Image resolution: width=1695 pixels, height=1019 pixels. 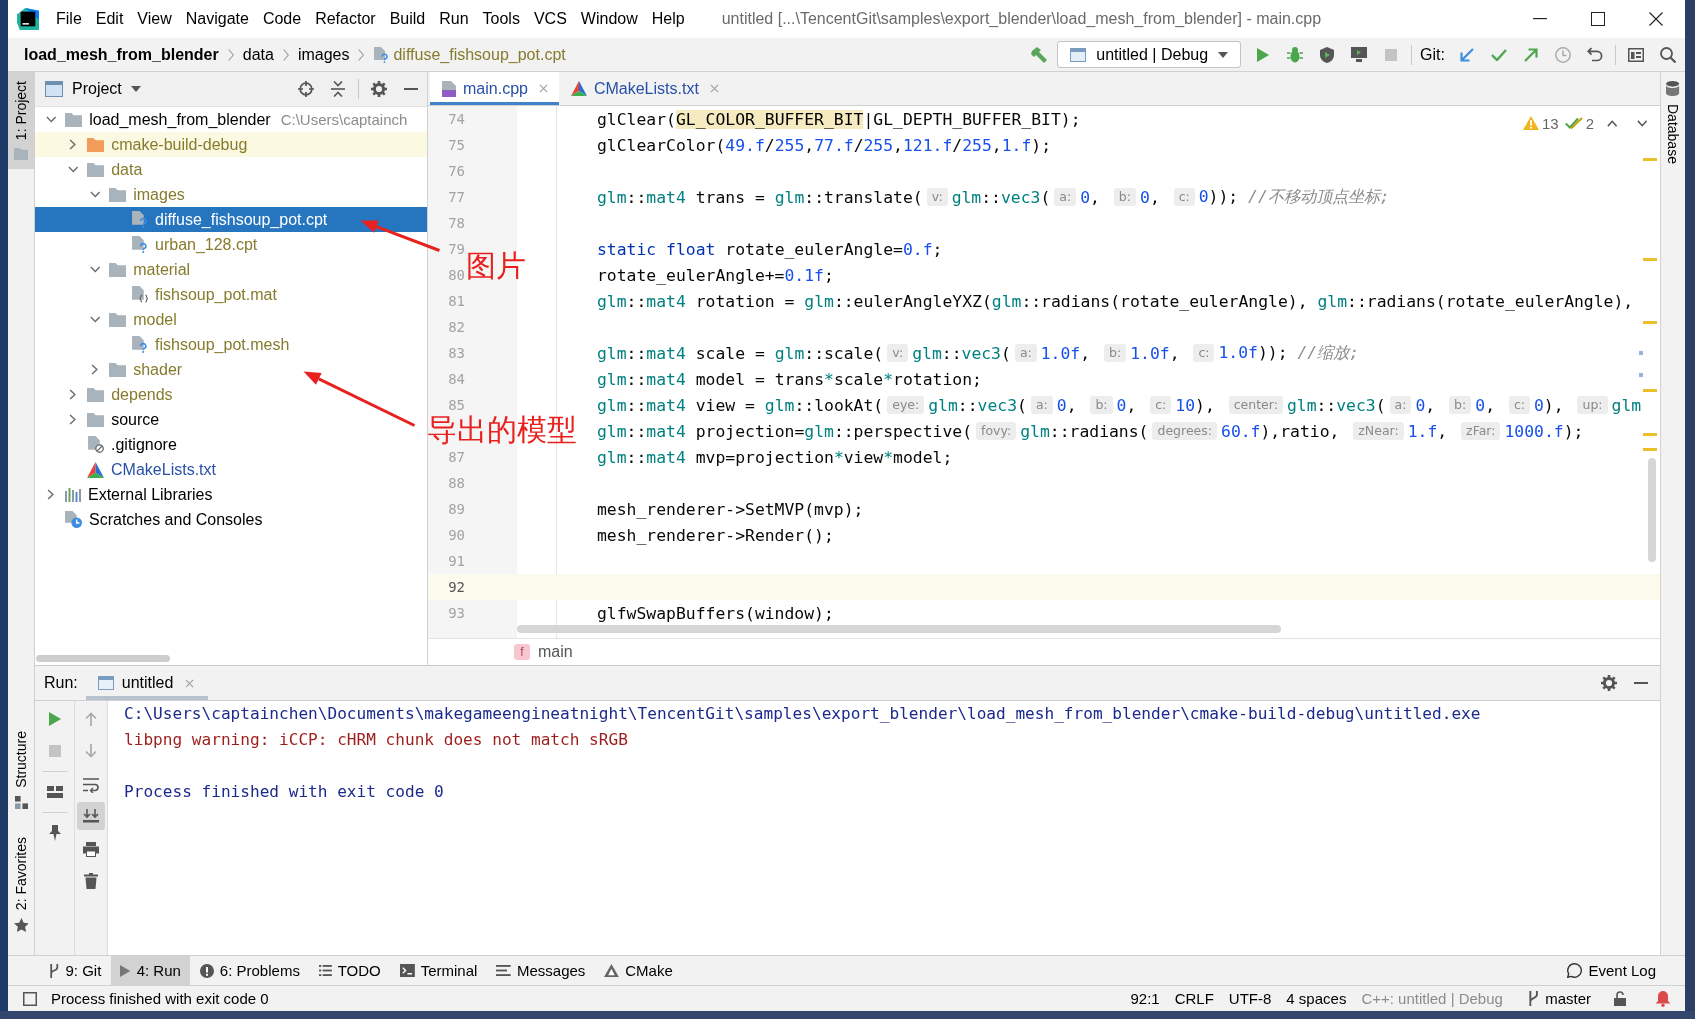 I want to click on minimize-icon, so click(x=1540, y=19).